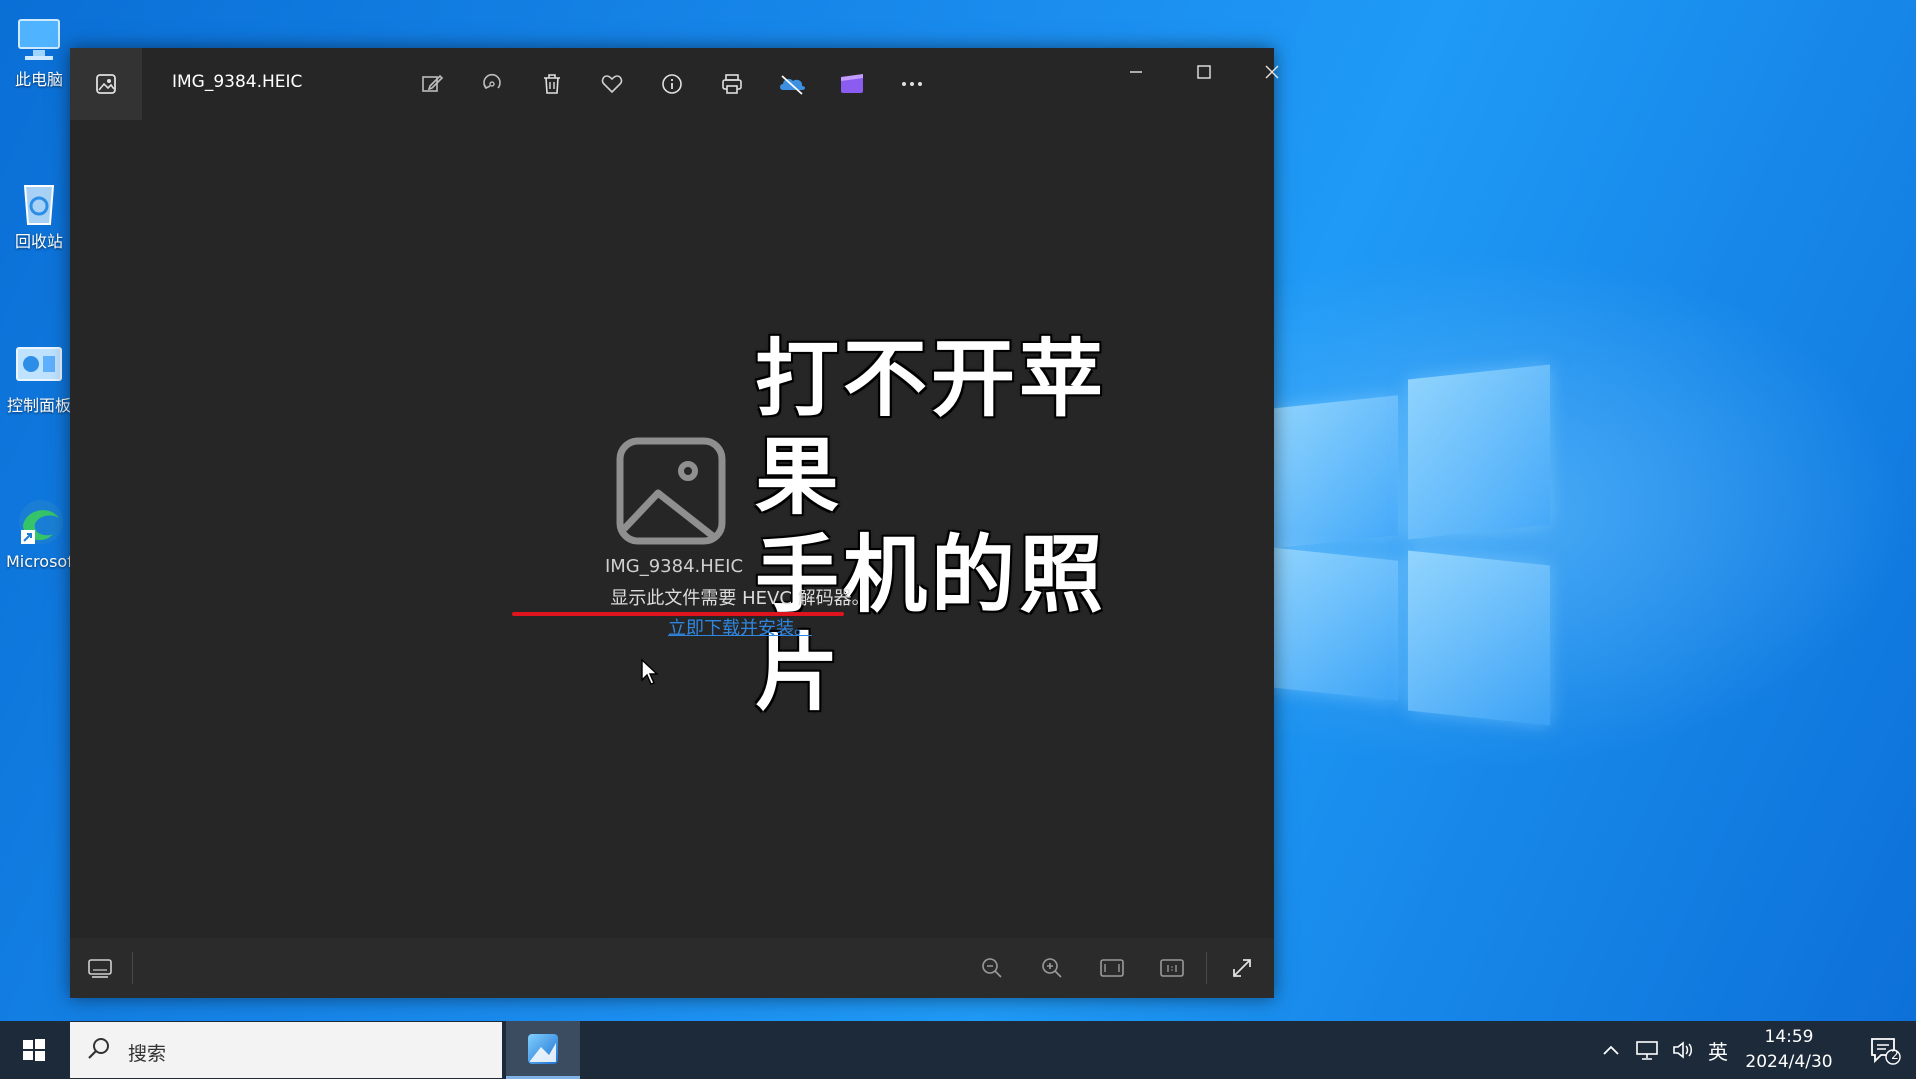 This screenshot has height=1079, width=1916. Describe the element at coordinates (39, 522) in the screenshot. I see `edge-icon` at that location.